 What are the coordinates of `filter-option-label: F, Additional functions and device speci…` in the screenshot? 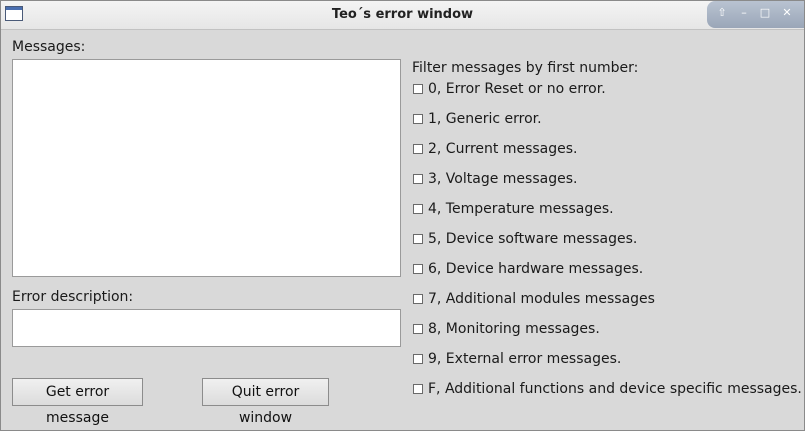 It's located at (615, 389).